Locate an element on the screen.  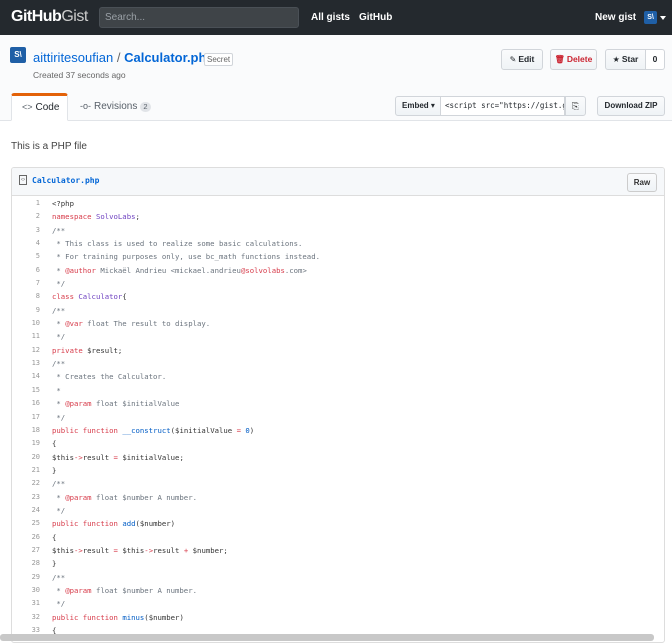
edit-button: ✎ Edit is located at coordinates (522, 59).